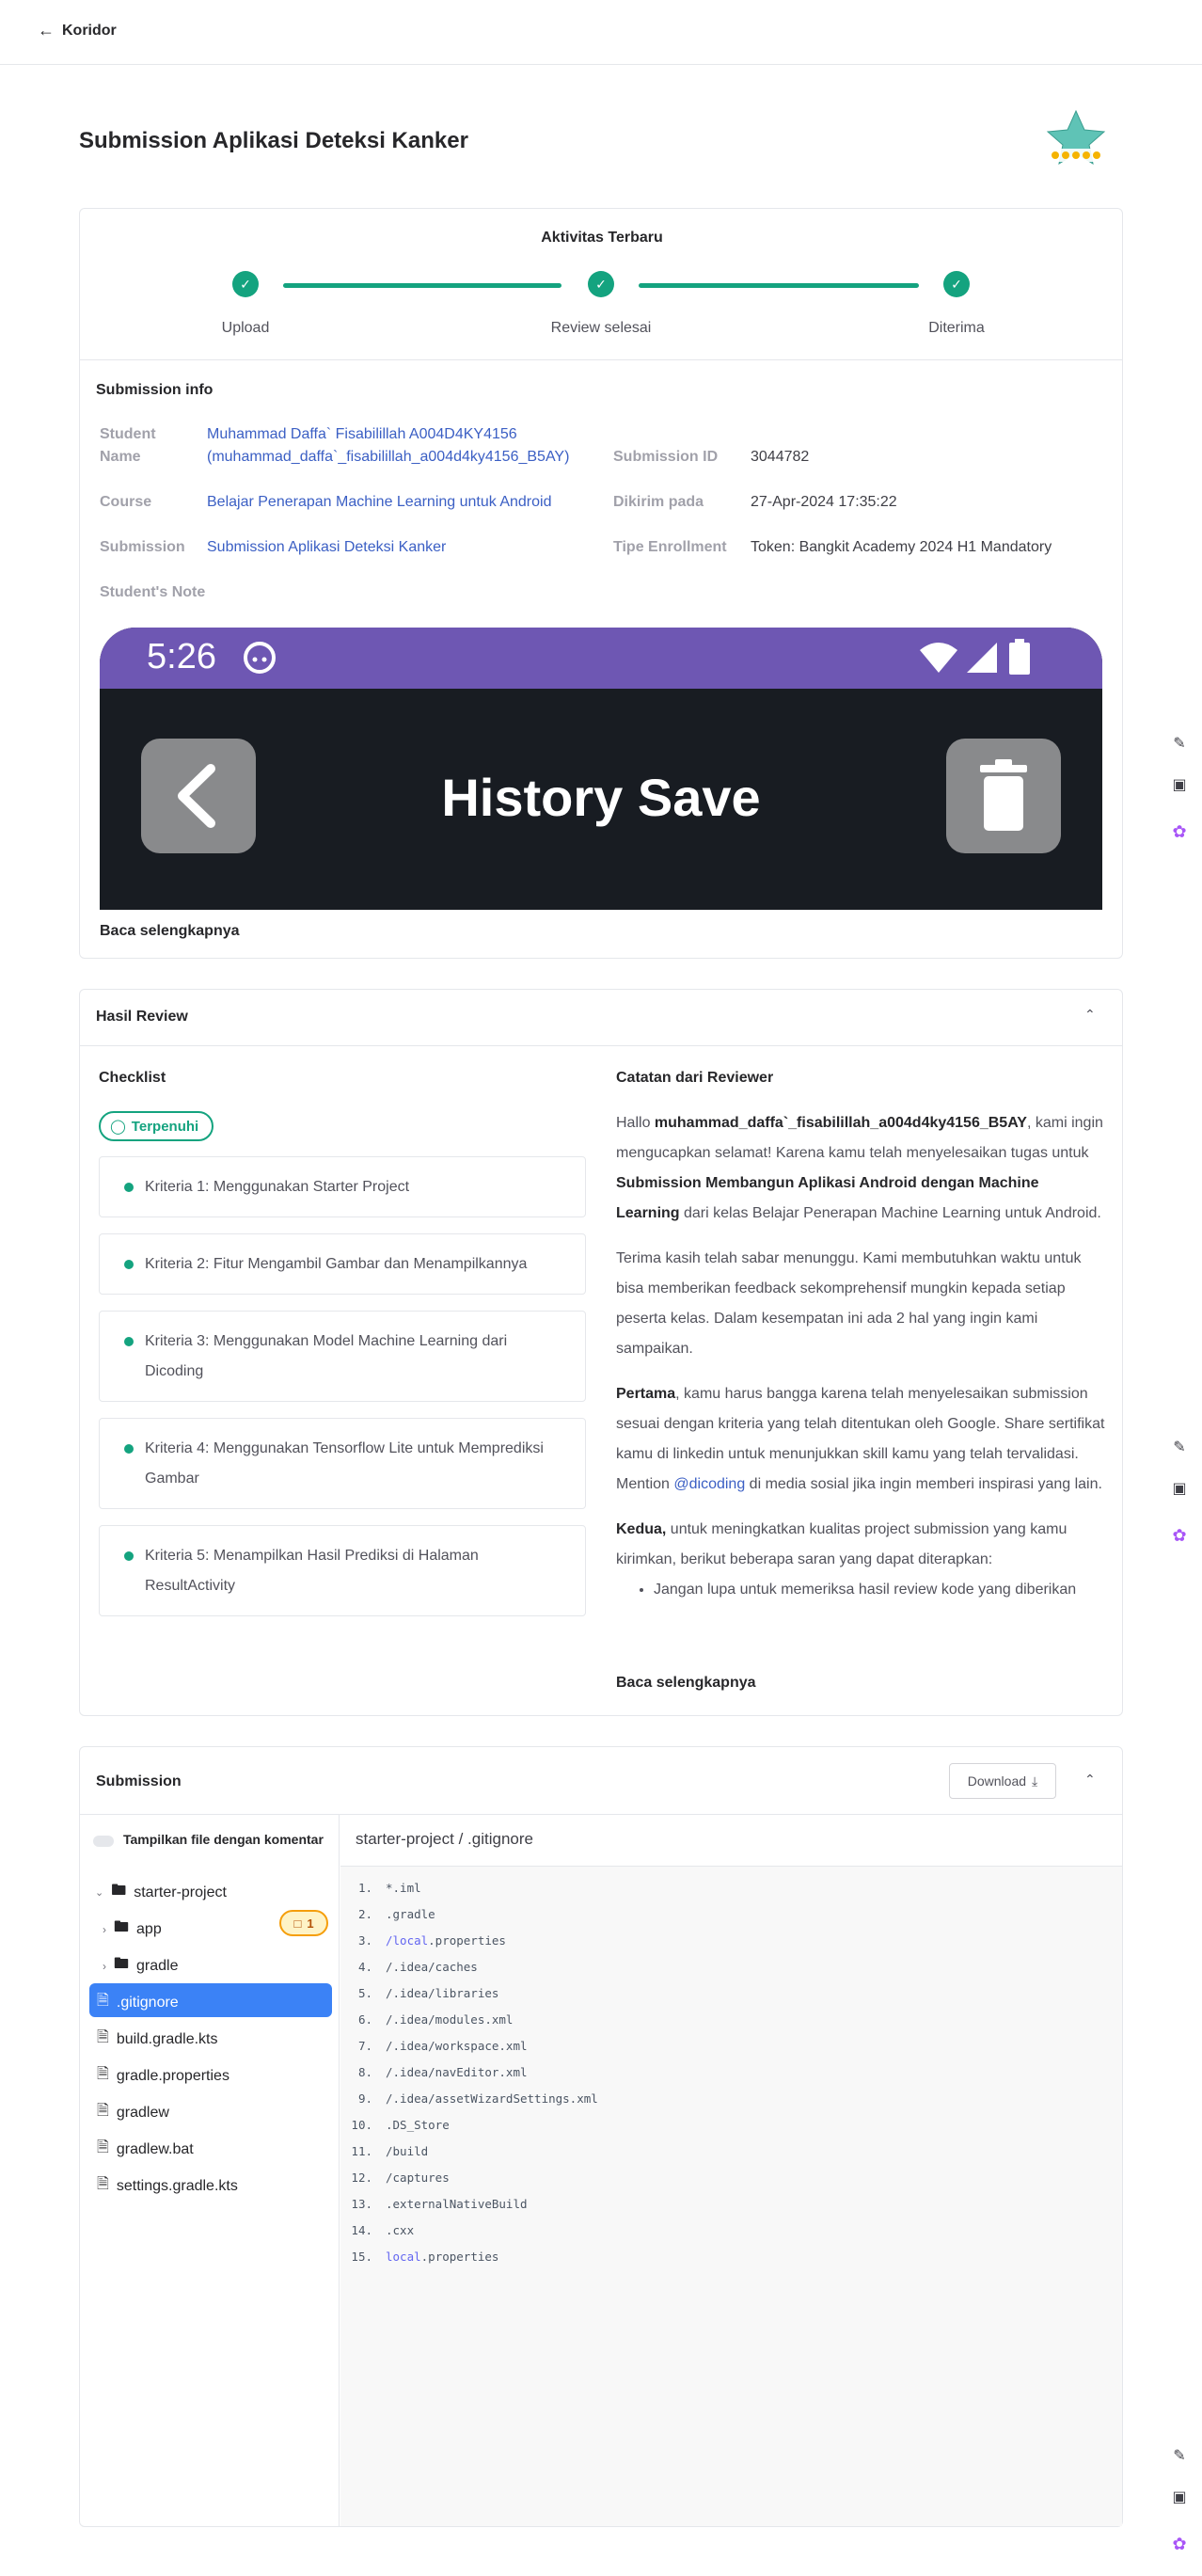 The image size is (1202, 2576). What do you see at coordinates (457, 2072) in the screenshot?
I see `line-text: /.idea/navEditor.xml` at bounding box center [457, 2072].